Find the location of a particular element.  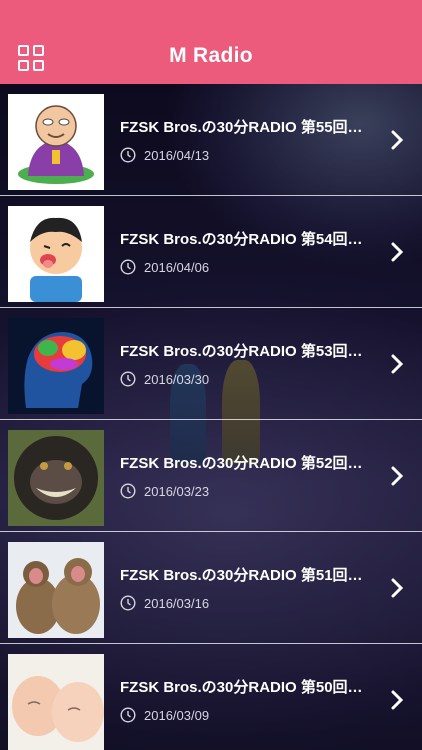

brain-head-illustration is located at coordinates (56, 366).